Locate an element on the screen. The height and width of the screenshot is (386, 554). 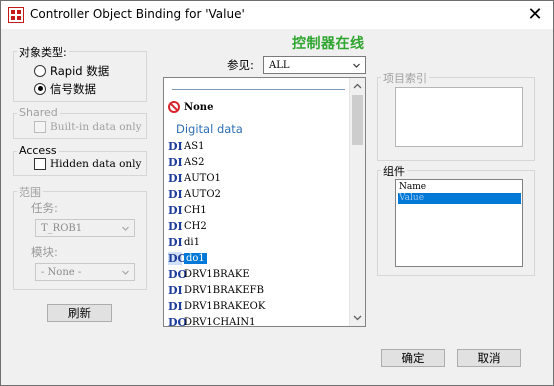
hidden-data-checkbox is located at coordinates (40, 164).